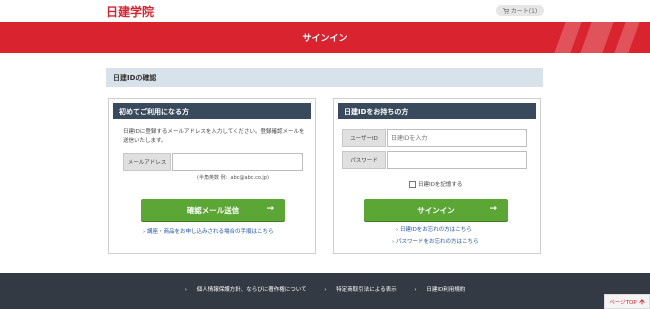  I want to click on sign-in-button: サインイン →, so click(436, 210).